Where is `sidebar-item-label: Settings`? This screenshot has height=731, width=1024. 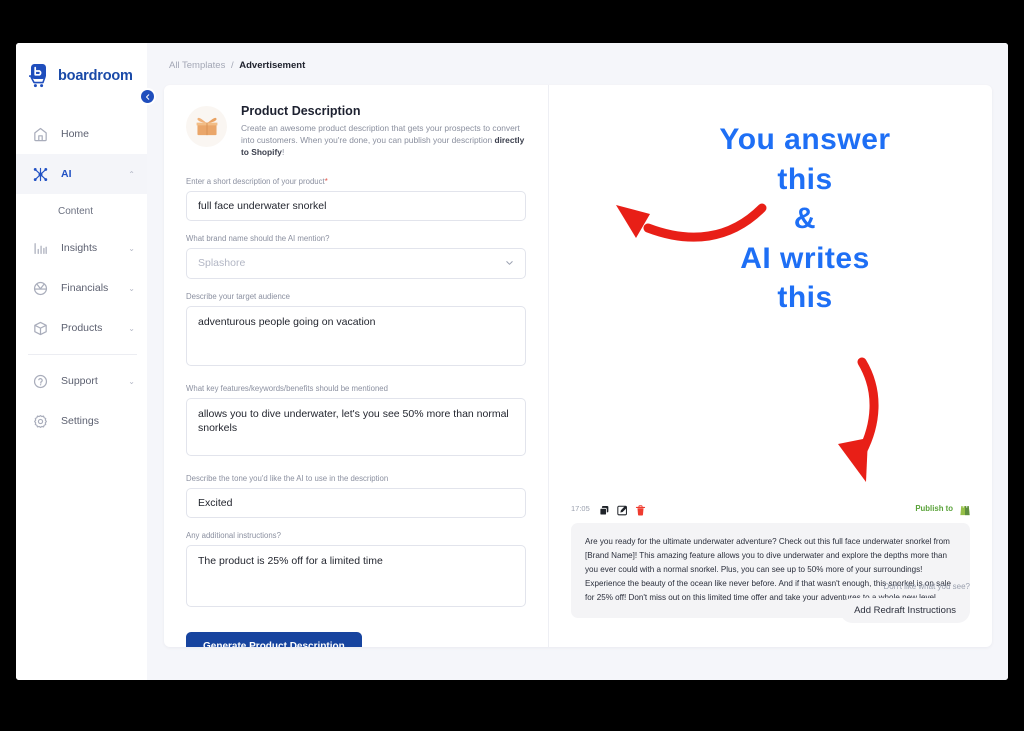 sidebar-item-label: Settings is located at coordinates (80, 421).